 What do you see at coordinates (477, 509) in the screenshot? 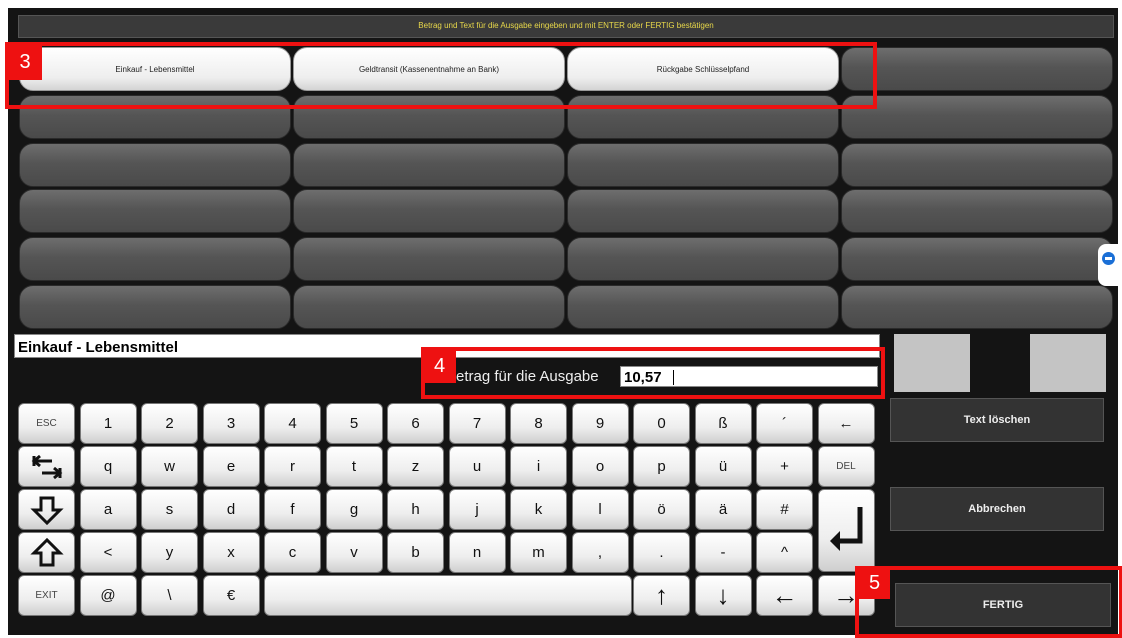
I see `key-j: j` at bounding box center [477, 509].